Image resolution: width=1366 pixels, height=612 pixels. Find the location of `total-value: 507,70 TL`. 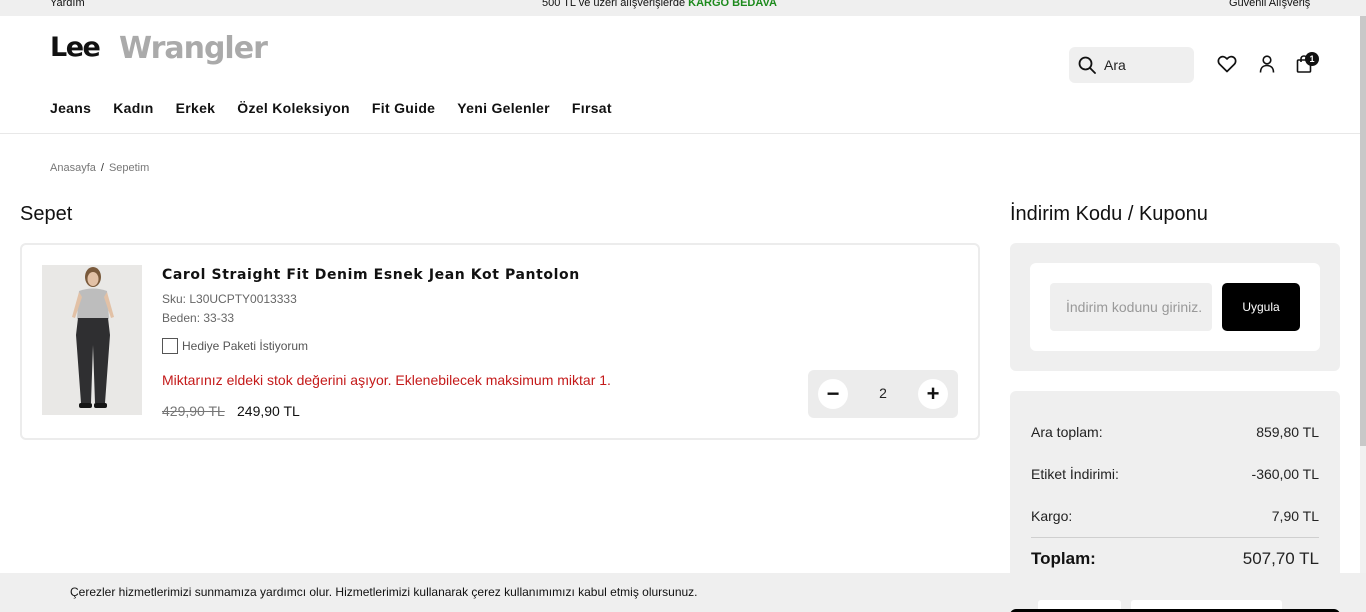

total-value: 507,70 TL is located at coordinates (1280, 558).